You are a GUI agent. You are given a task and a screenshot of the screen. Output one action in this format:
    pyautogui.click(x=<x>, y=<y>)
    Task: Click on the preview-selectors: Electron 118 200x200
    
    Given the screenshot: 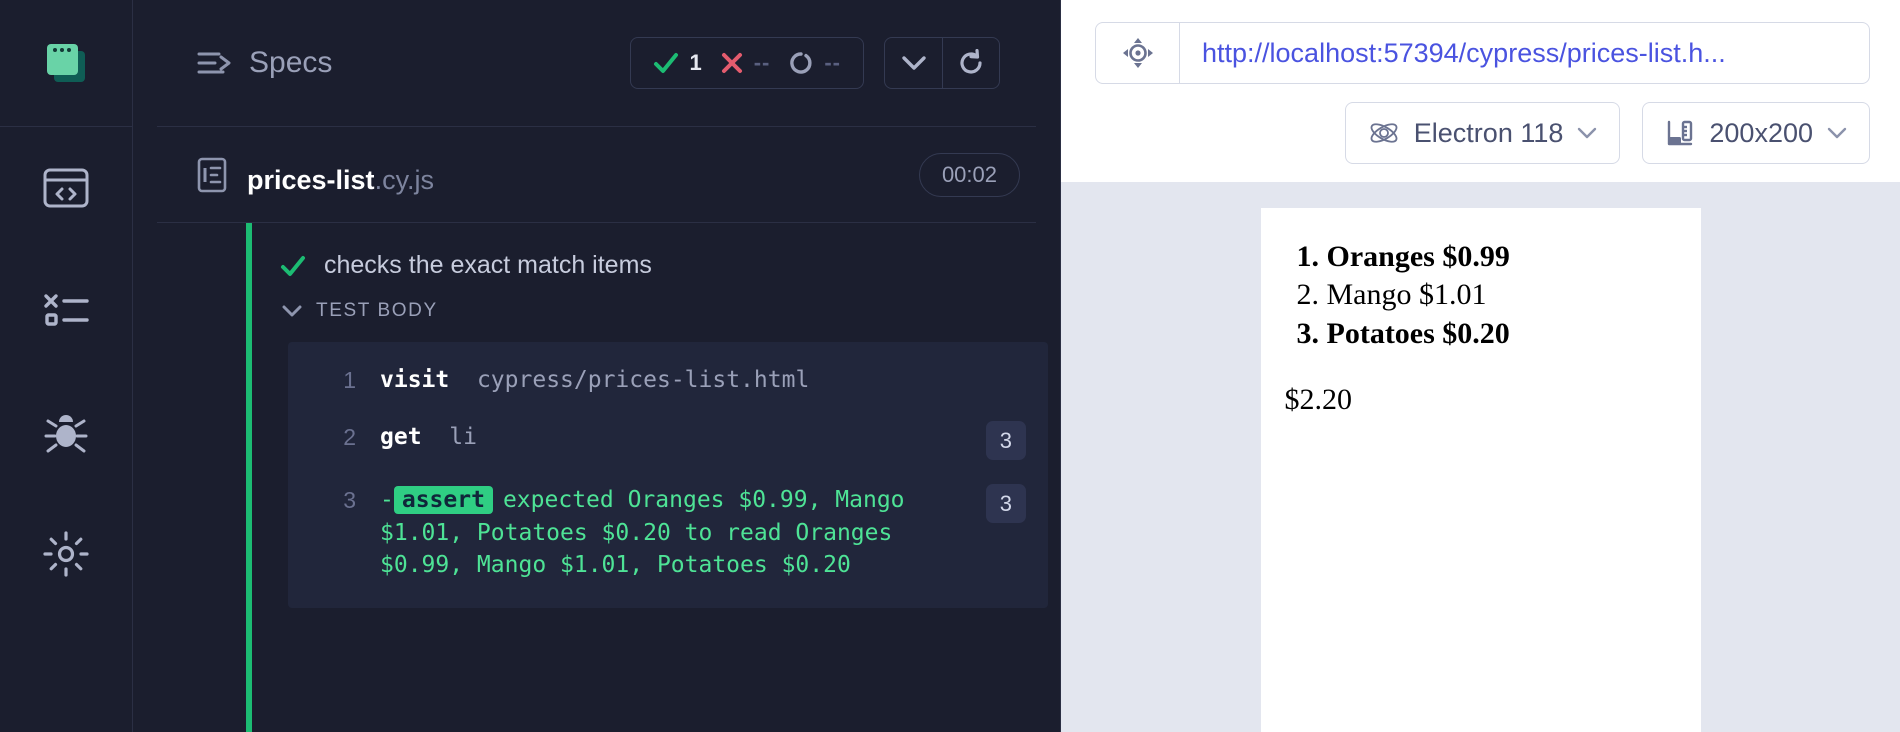 What is the action you would take?
    pyautogui.click(x=1480, y=133)
    